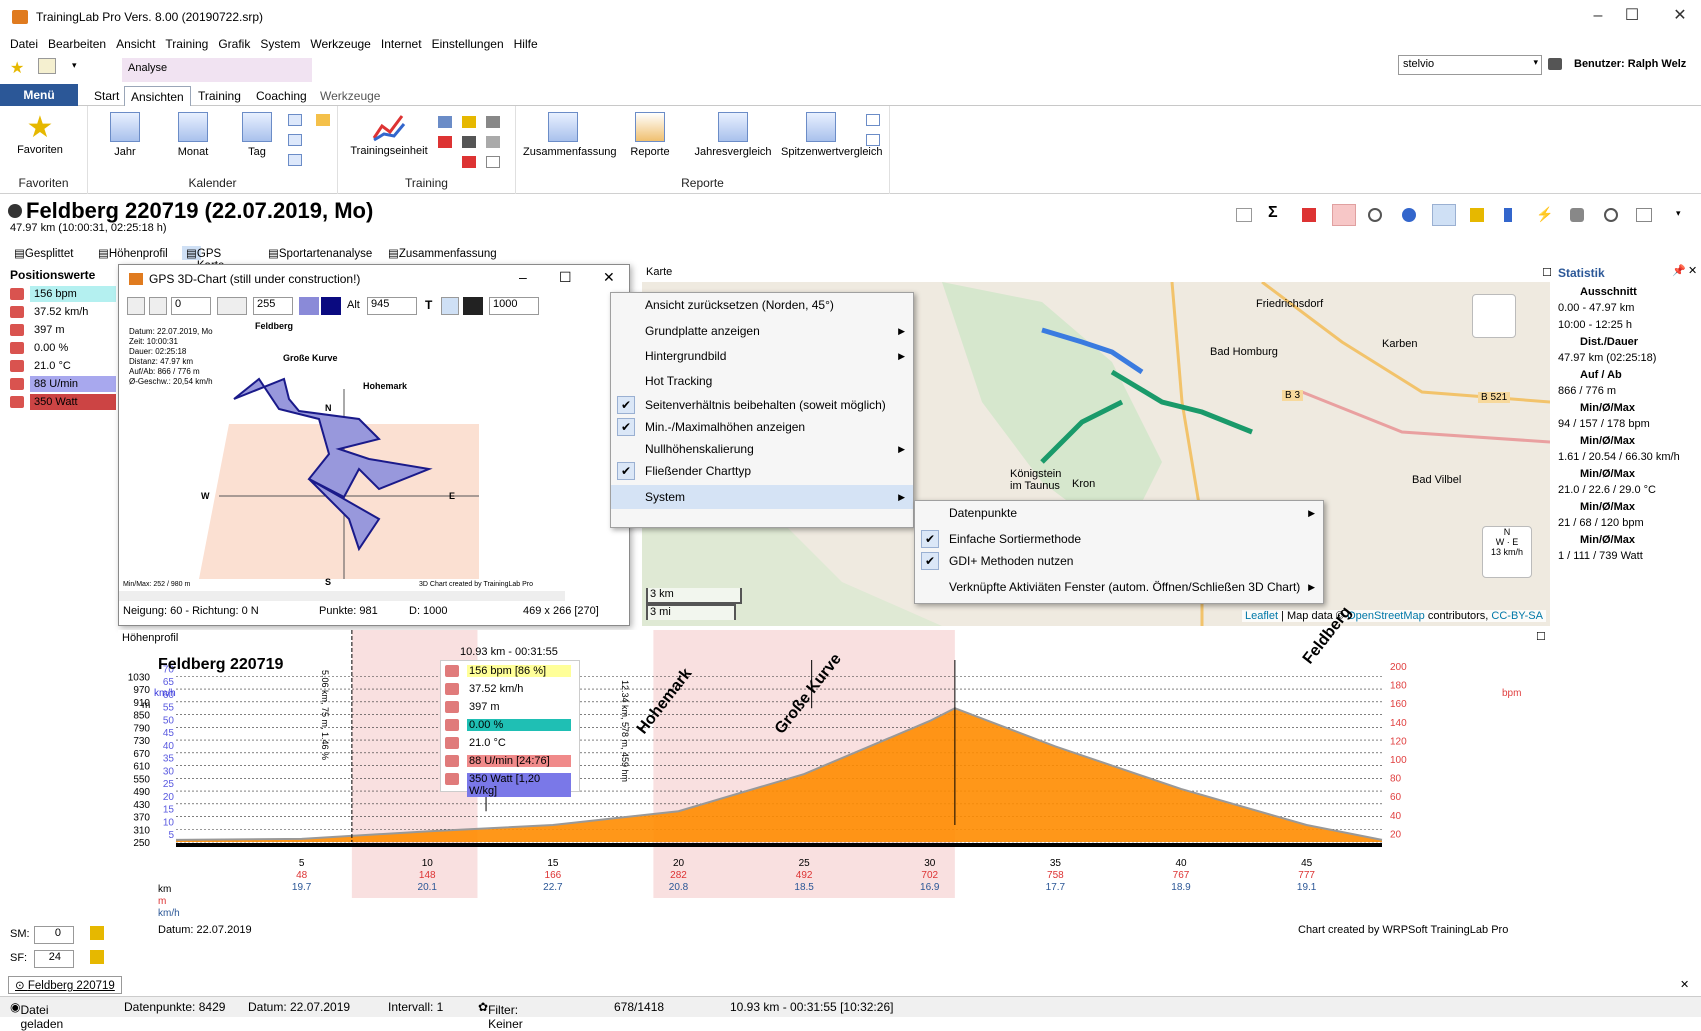  What do you see at coordinates (445, 142) in the screenshot?
I see `bar-chart-icon` at bounding box center [445, 142].